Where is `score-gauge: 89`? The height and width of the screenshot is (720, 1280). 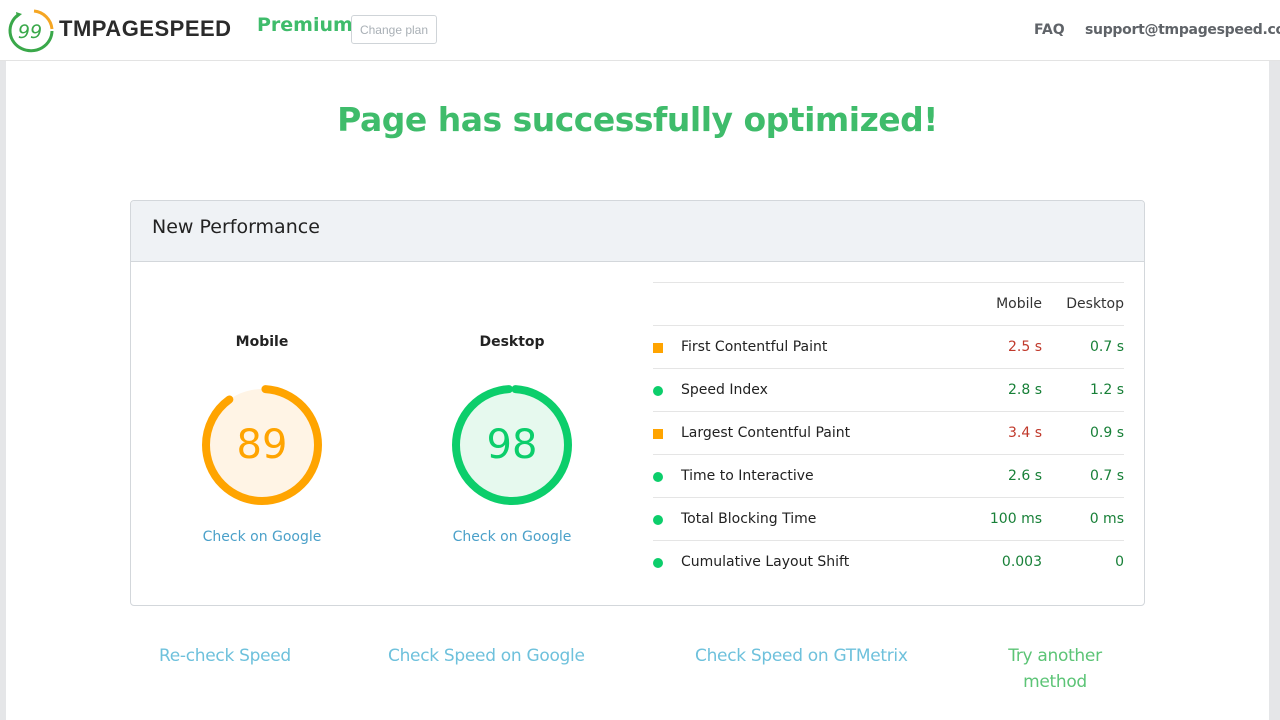
score-gauge: 89 is located at coordinates (262, 445).